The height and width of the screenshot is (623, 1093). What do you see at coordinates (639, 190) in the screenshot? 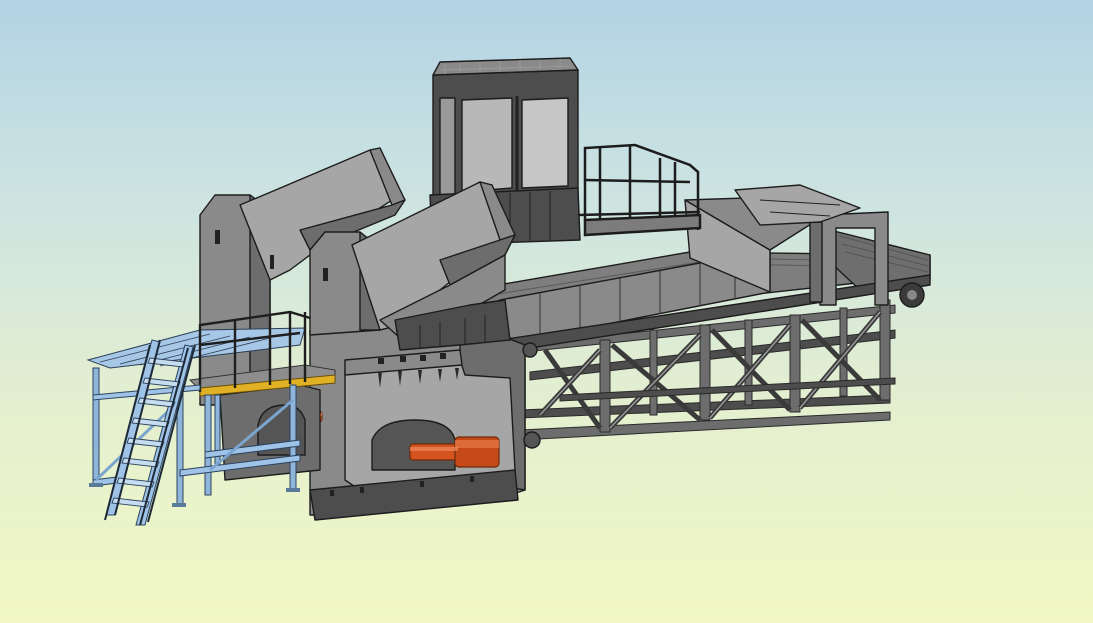
I see `cabin-handrail` at bounding box center [639, 190].